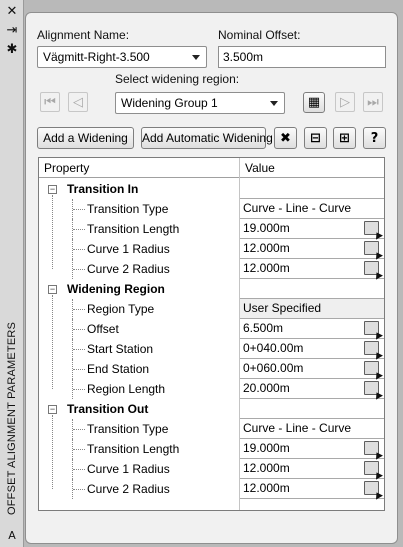 This screenshot has height=547, width=403. Describe the element at coordinates (12, 11) in the screenshot. I see `close-icon: ✕` at that location.